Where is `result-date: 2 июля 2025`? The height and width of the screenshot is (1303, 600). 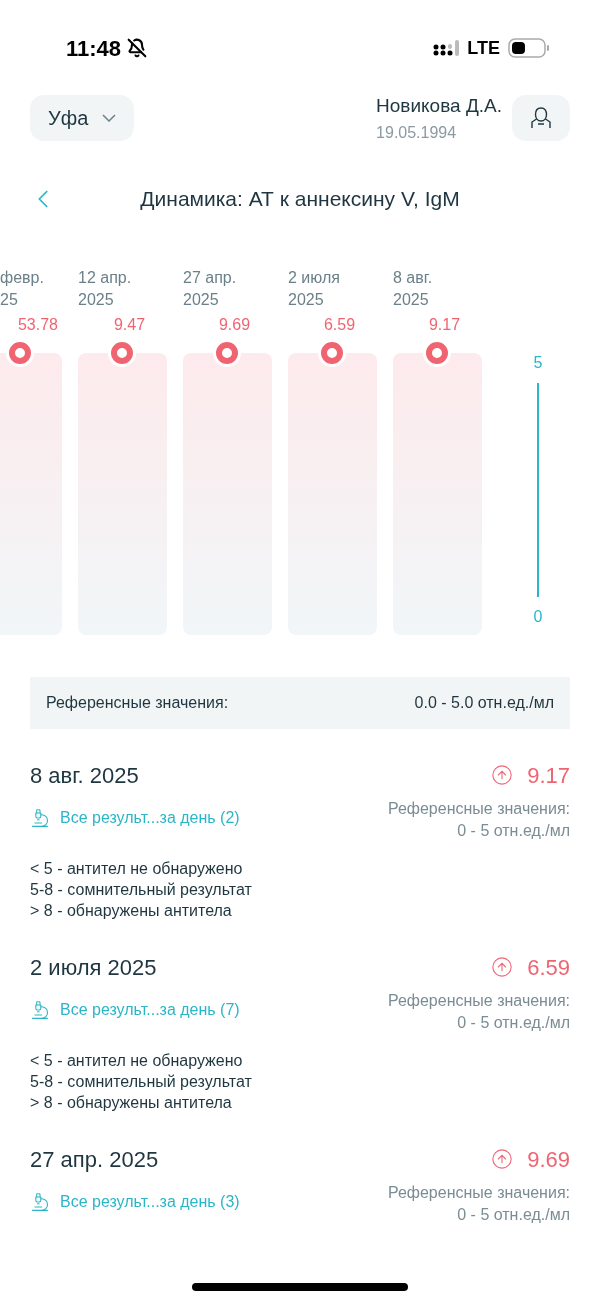 result-date: 2 июля 2025 is located at coordinates (93, 967).